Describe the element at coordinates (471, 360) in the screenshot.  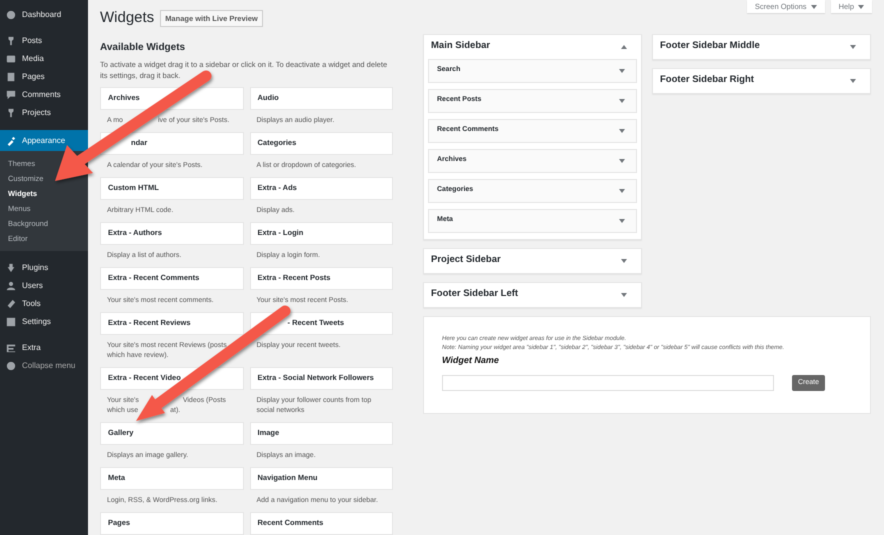
I see `field-label: Widget Name` at that location.